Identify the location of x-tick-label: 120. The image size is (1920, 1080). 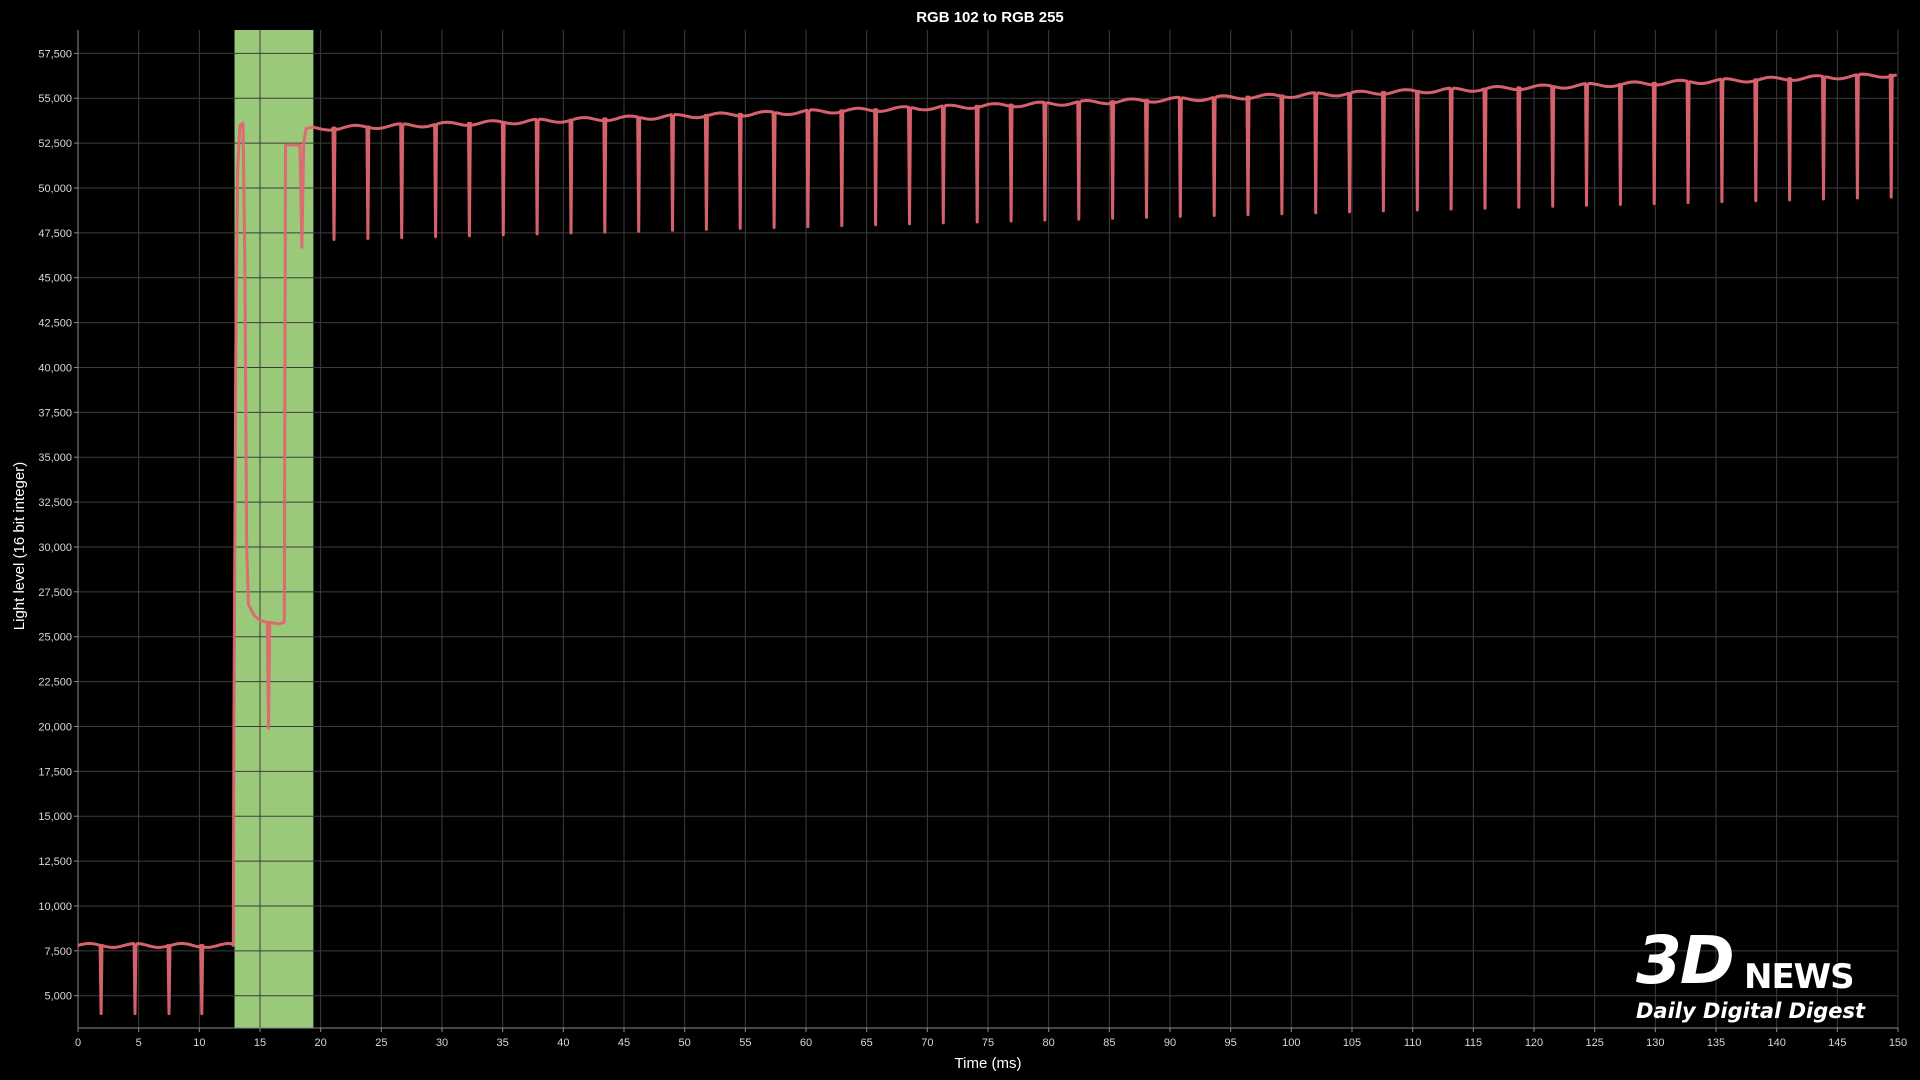
(1534, 1043).